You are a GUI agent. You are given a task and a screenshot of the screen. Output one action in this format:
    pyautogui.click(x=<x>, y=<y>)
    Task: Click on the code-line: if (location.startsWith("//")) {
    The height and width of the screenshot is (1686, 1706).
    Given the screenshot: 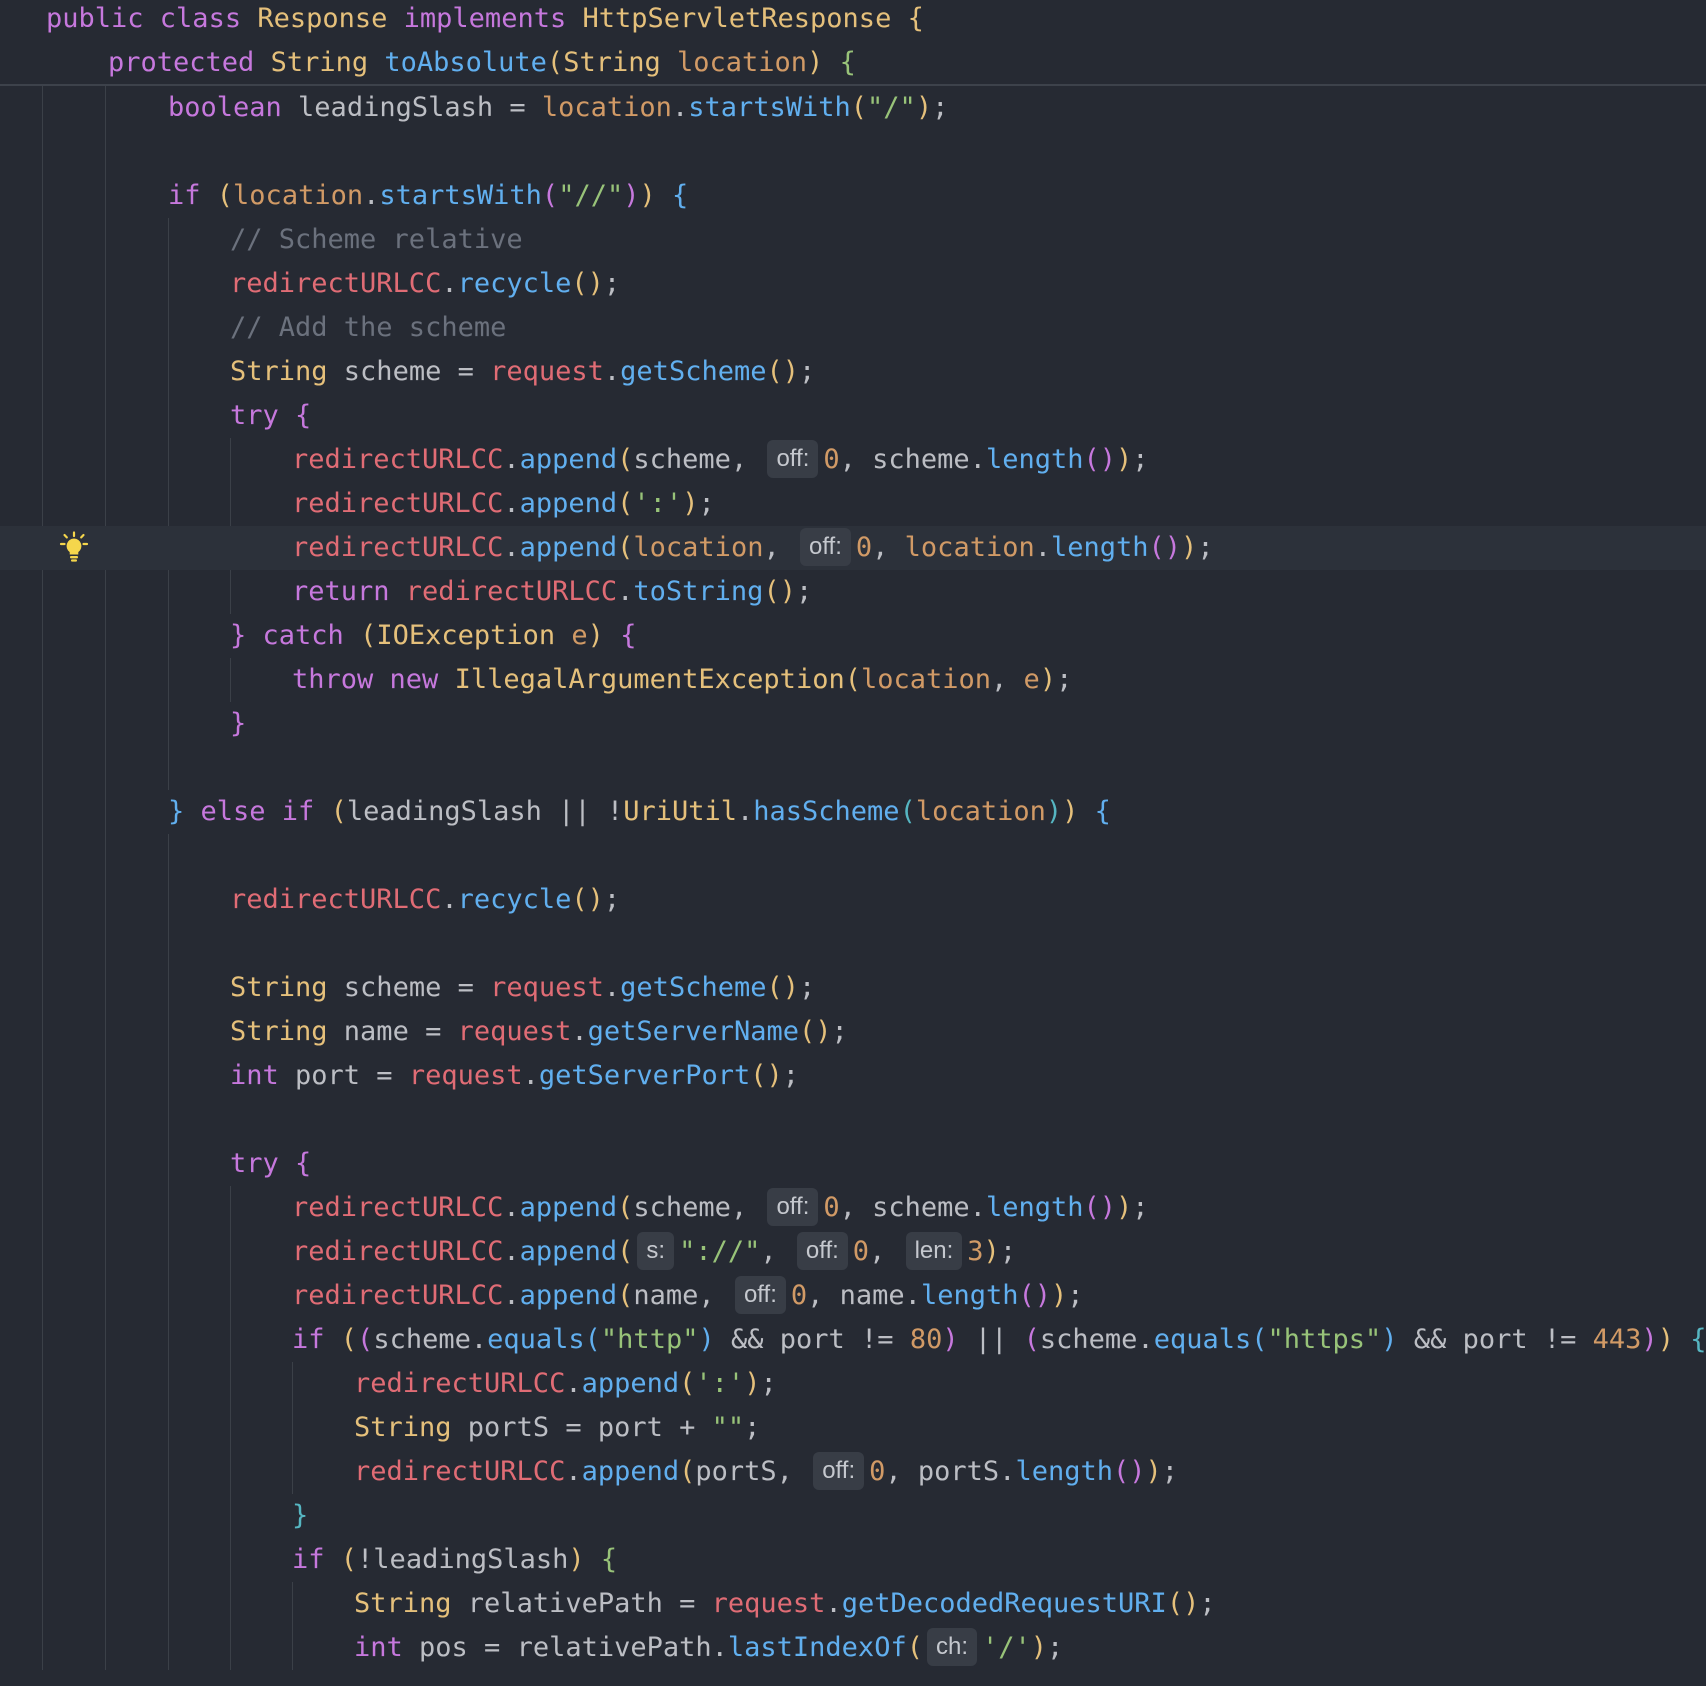 What is the action you would take?
    pyautogui.click(x=853, y=196)
    